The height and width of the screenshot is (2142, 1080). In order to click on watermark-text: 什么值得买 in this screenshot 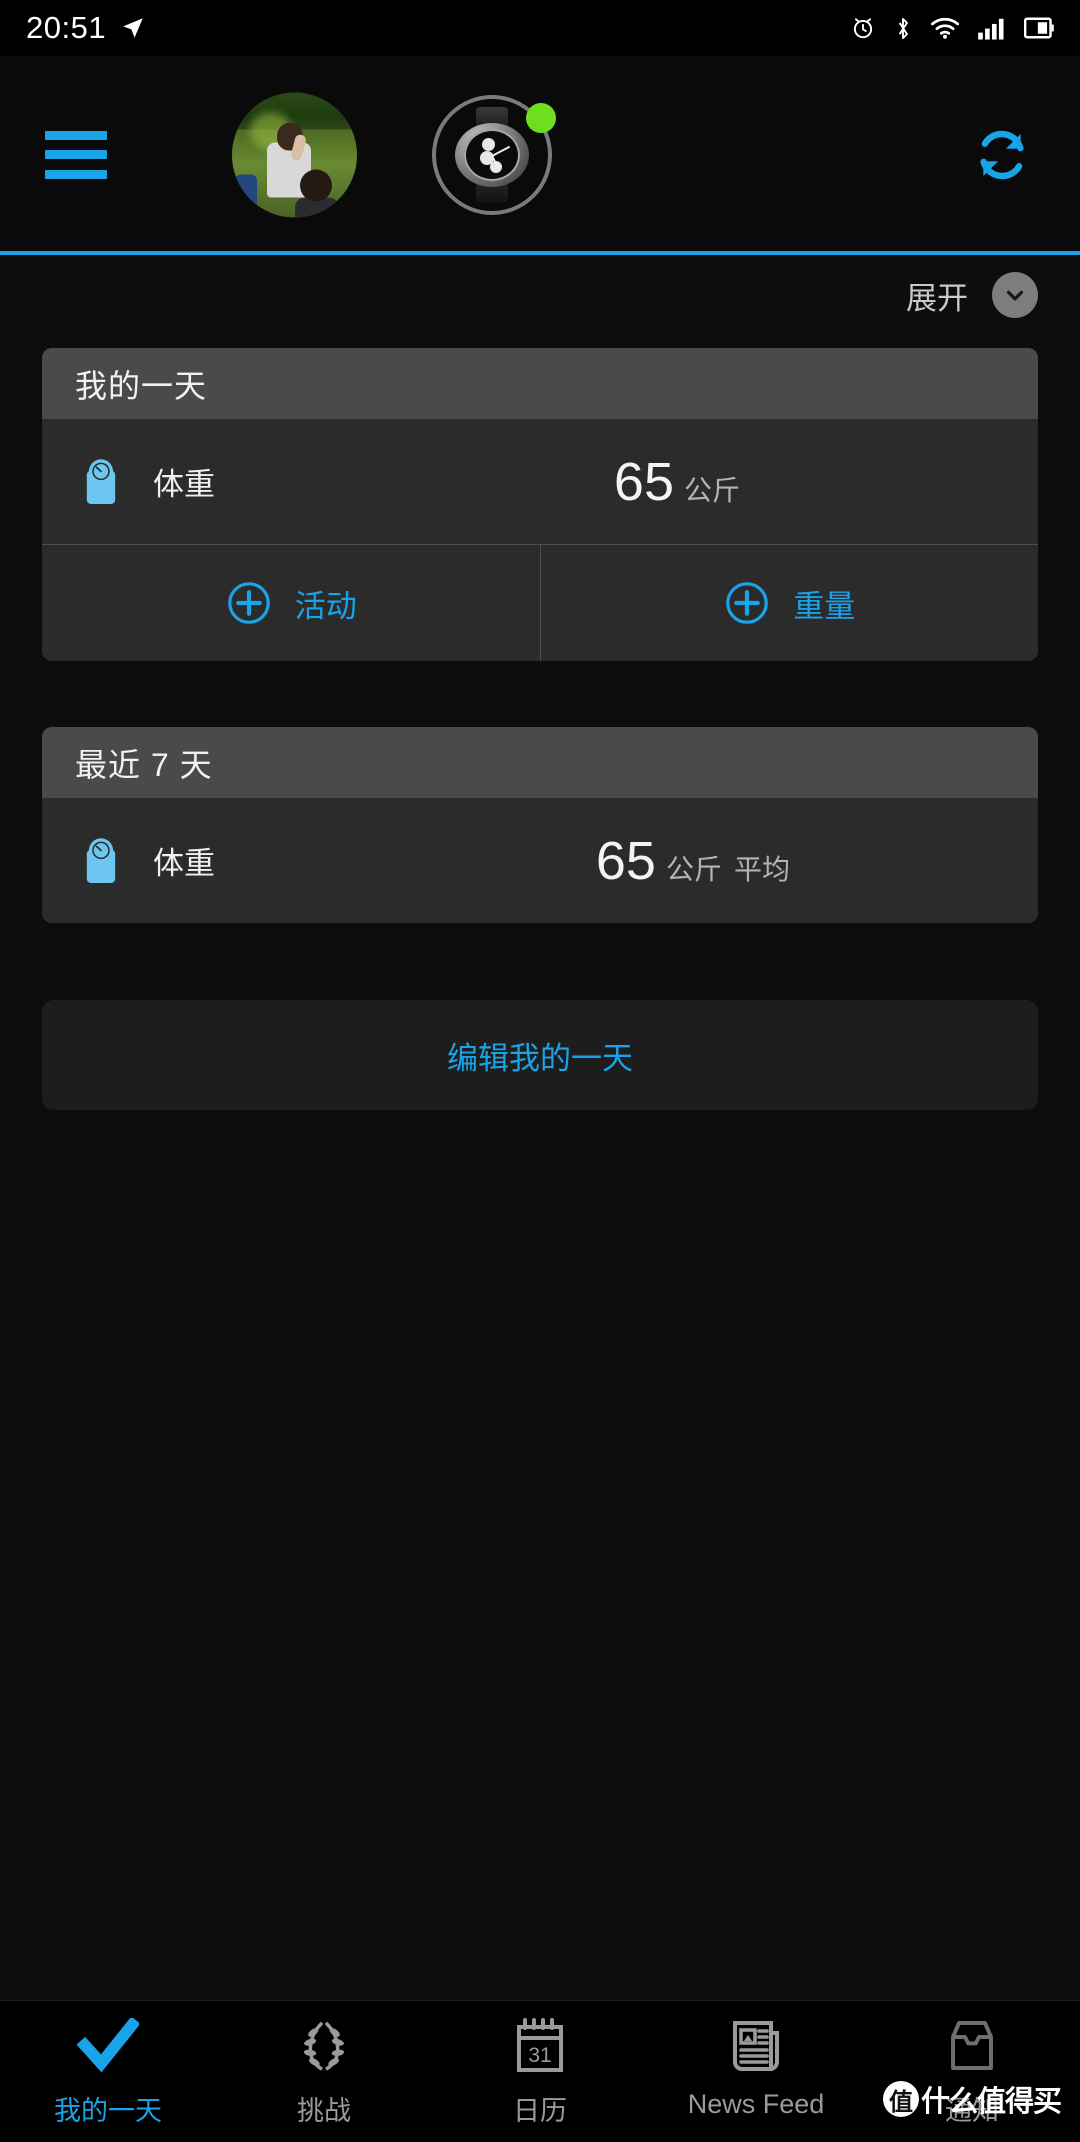, I will do `click(991, 2102)`.